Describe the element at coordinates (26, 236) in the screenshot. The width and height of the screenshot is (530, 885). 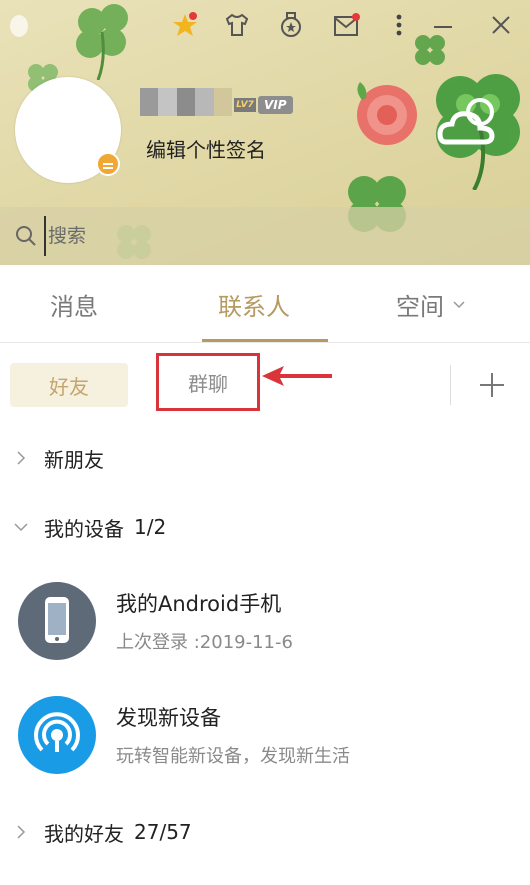
I see `search-icon` at that location.